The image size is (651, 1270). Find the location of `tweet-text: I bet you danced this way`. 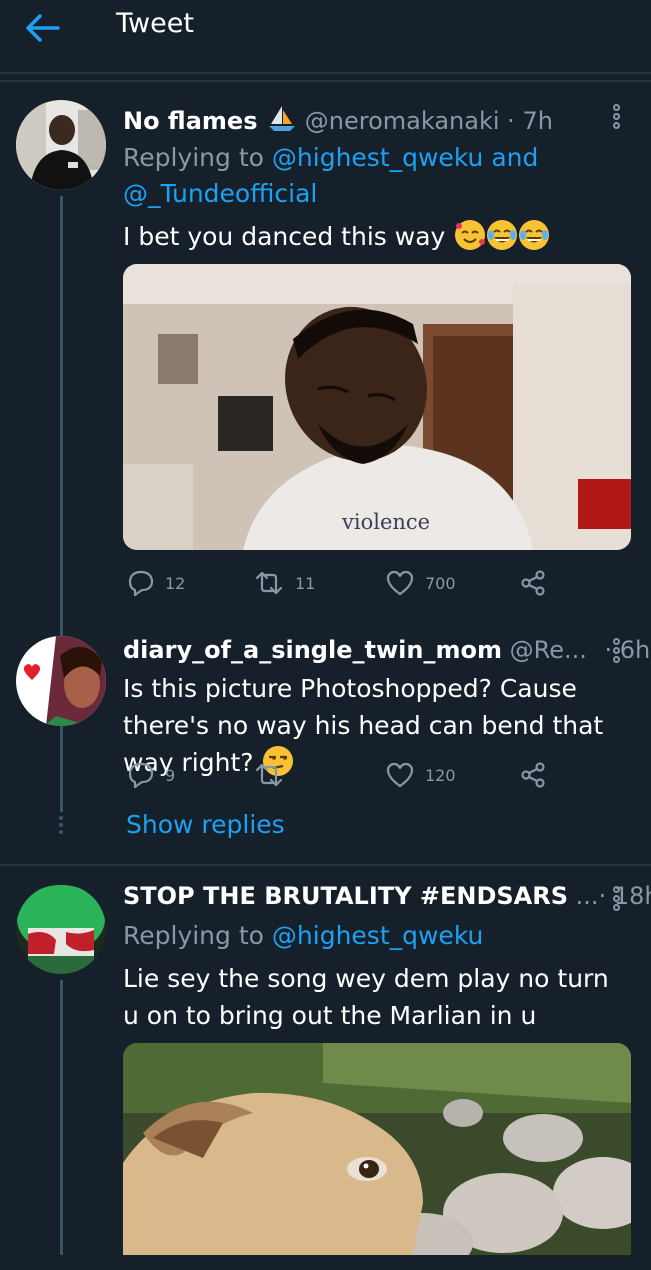

tweet-text: I bet you danced this way is located at coordinates (373, 236).